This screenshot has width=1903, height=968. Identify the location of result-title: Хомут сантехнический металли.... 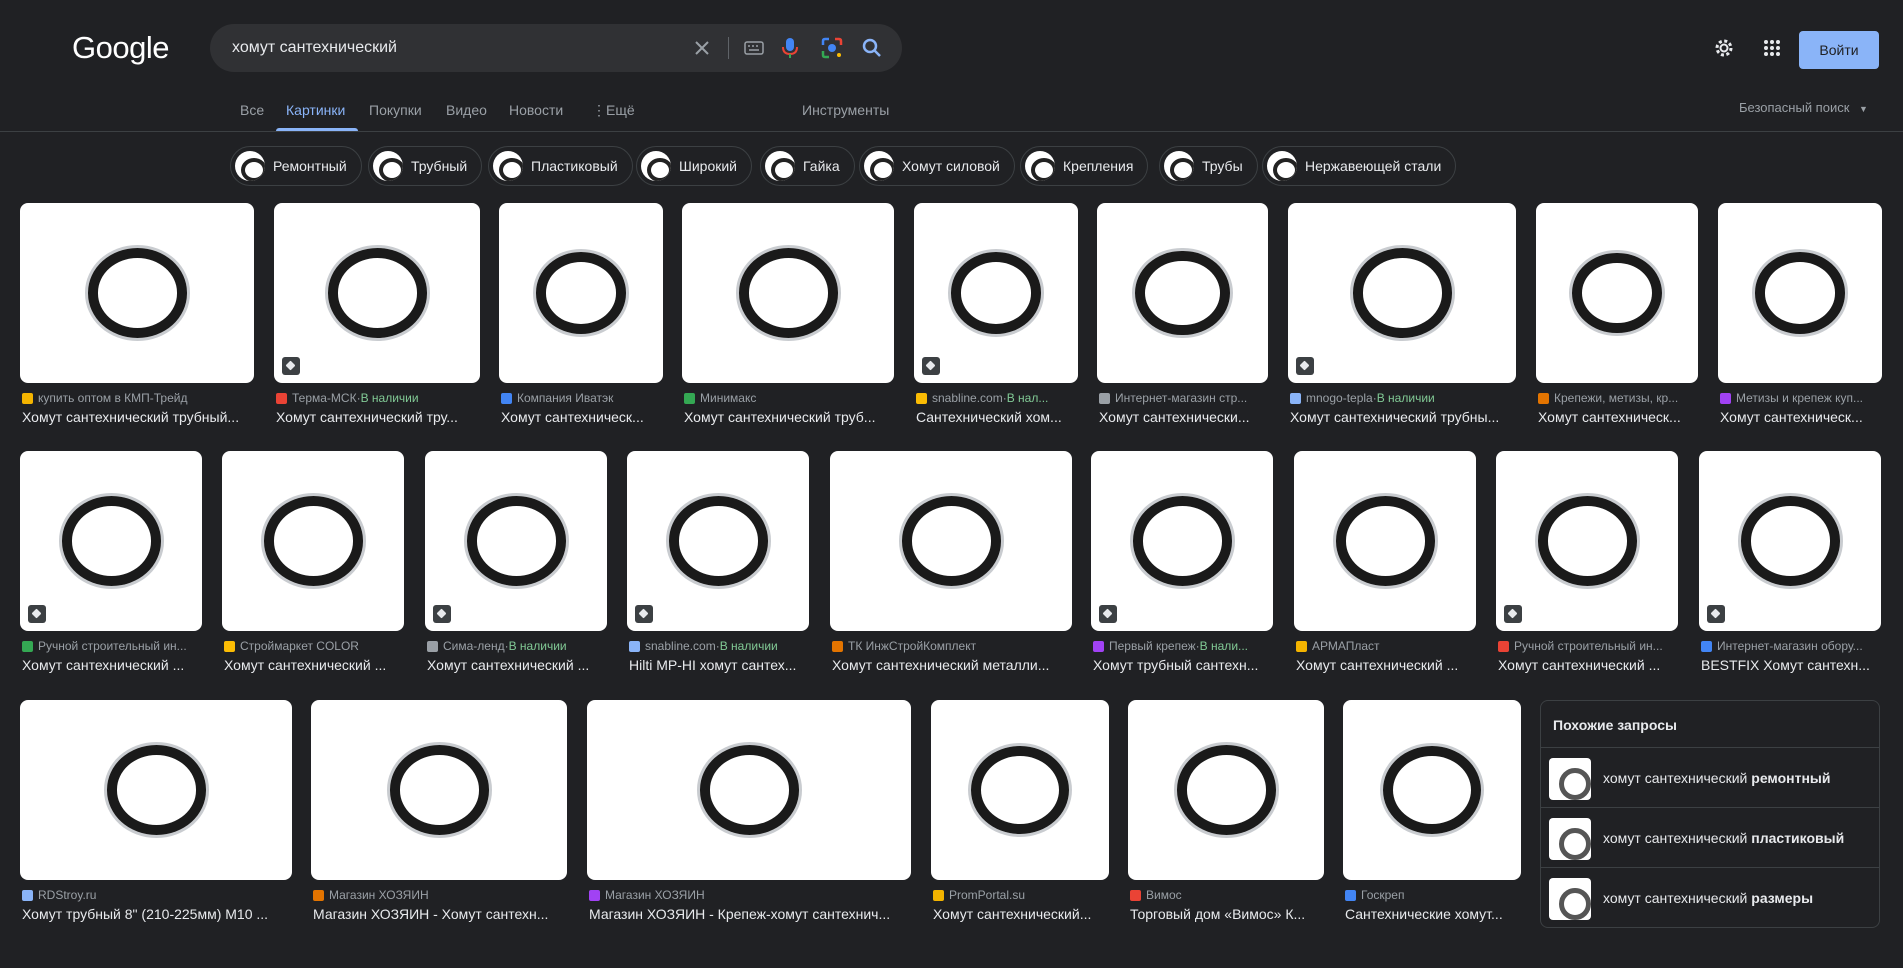
(953, 665).